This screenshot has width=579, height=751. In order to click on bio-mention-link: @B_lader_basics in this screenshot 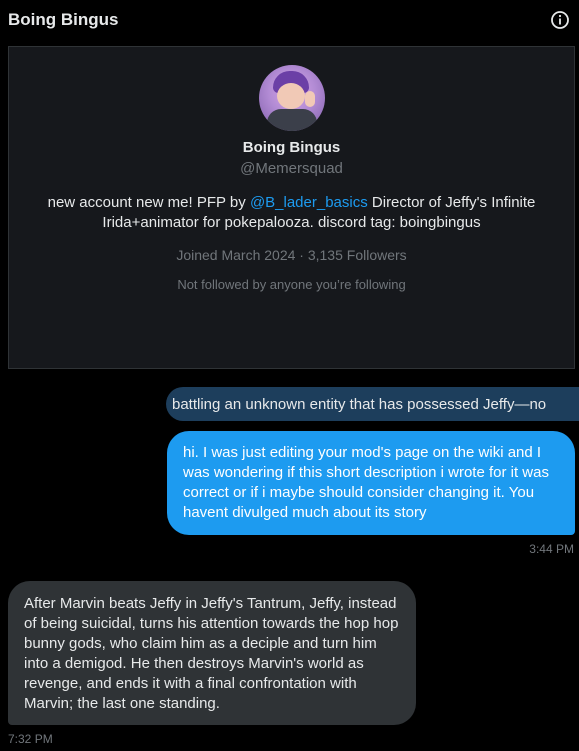, I will do `click(309, 202)`.